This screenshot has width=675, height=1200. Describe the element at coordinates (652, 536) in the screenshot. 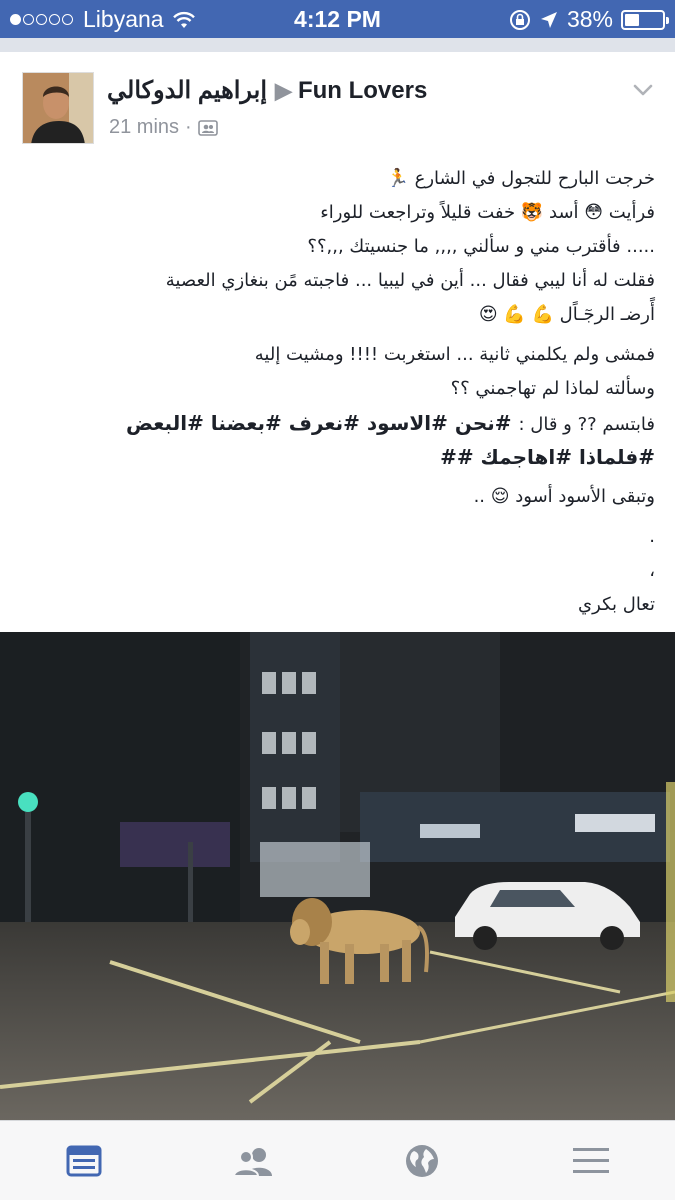

I see `post-line: .` at that location.